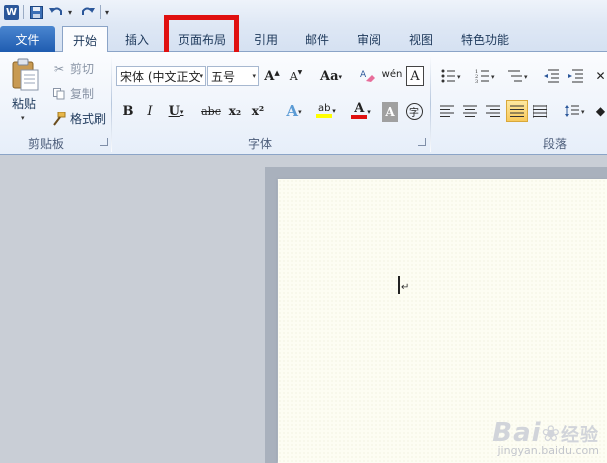 This screenshot has width=607, height=463. I want to click on cut-button: ✂ 剪切, so click(73, 68).